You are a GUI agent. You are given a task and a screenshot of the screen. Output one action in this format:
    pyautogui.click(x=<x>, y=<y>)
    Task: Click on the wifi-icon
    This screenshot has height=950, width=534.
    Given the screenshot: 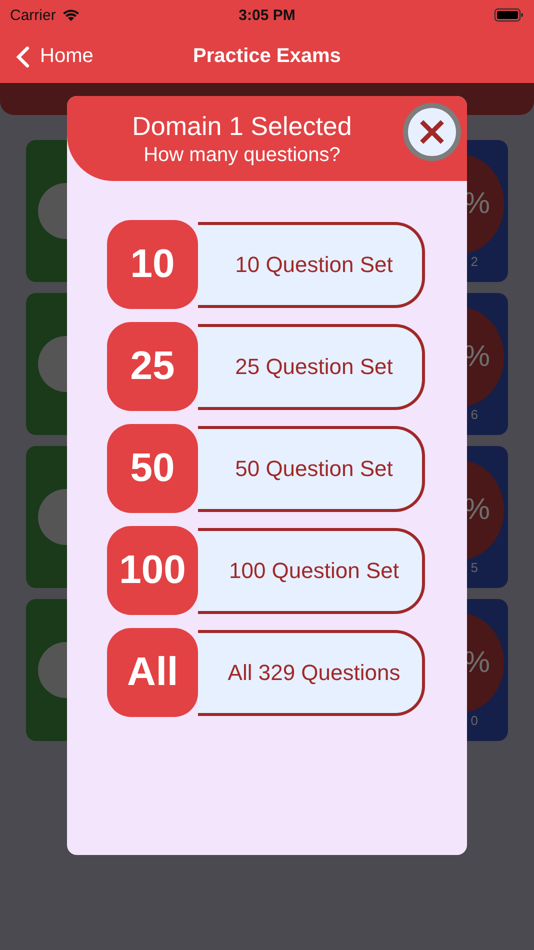 What is the action you would take?
    pyautogui.click(x=70, y=15)
    